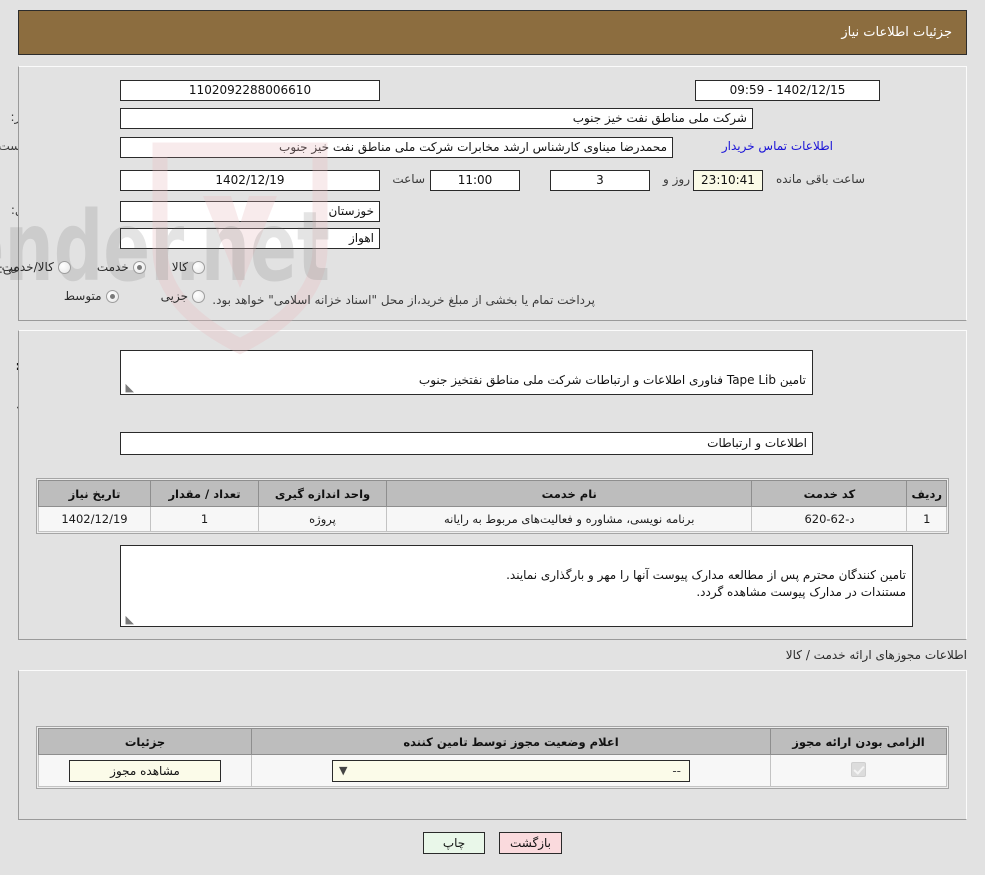  What do you see at coordinates (250, 211) in the screenshot?
I see `province-value: خوزستان` at bounding box center [250, 211].